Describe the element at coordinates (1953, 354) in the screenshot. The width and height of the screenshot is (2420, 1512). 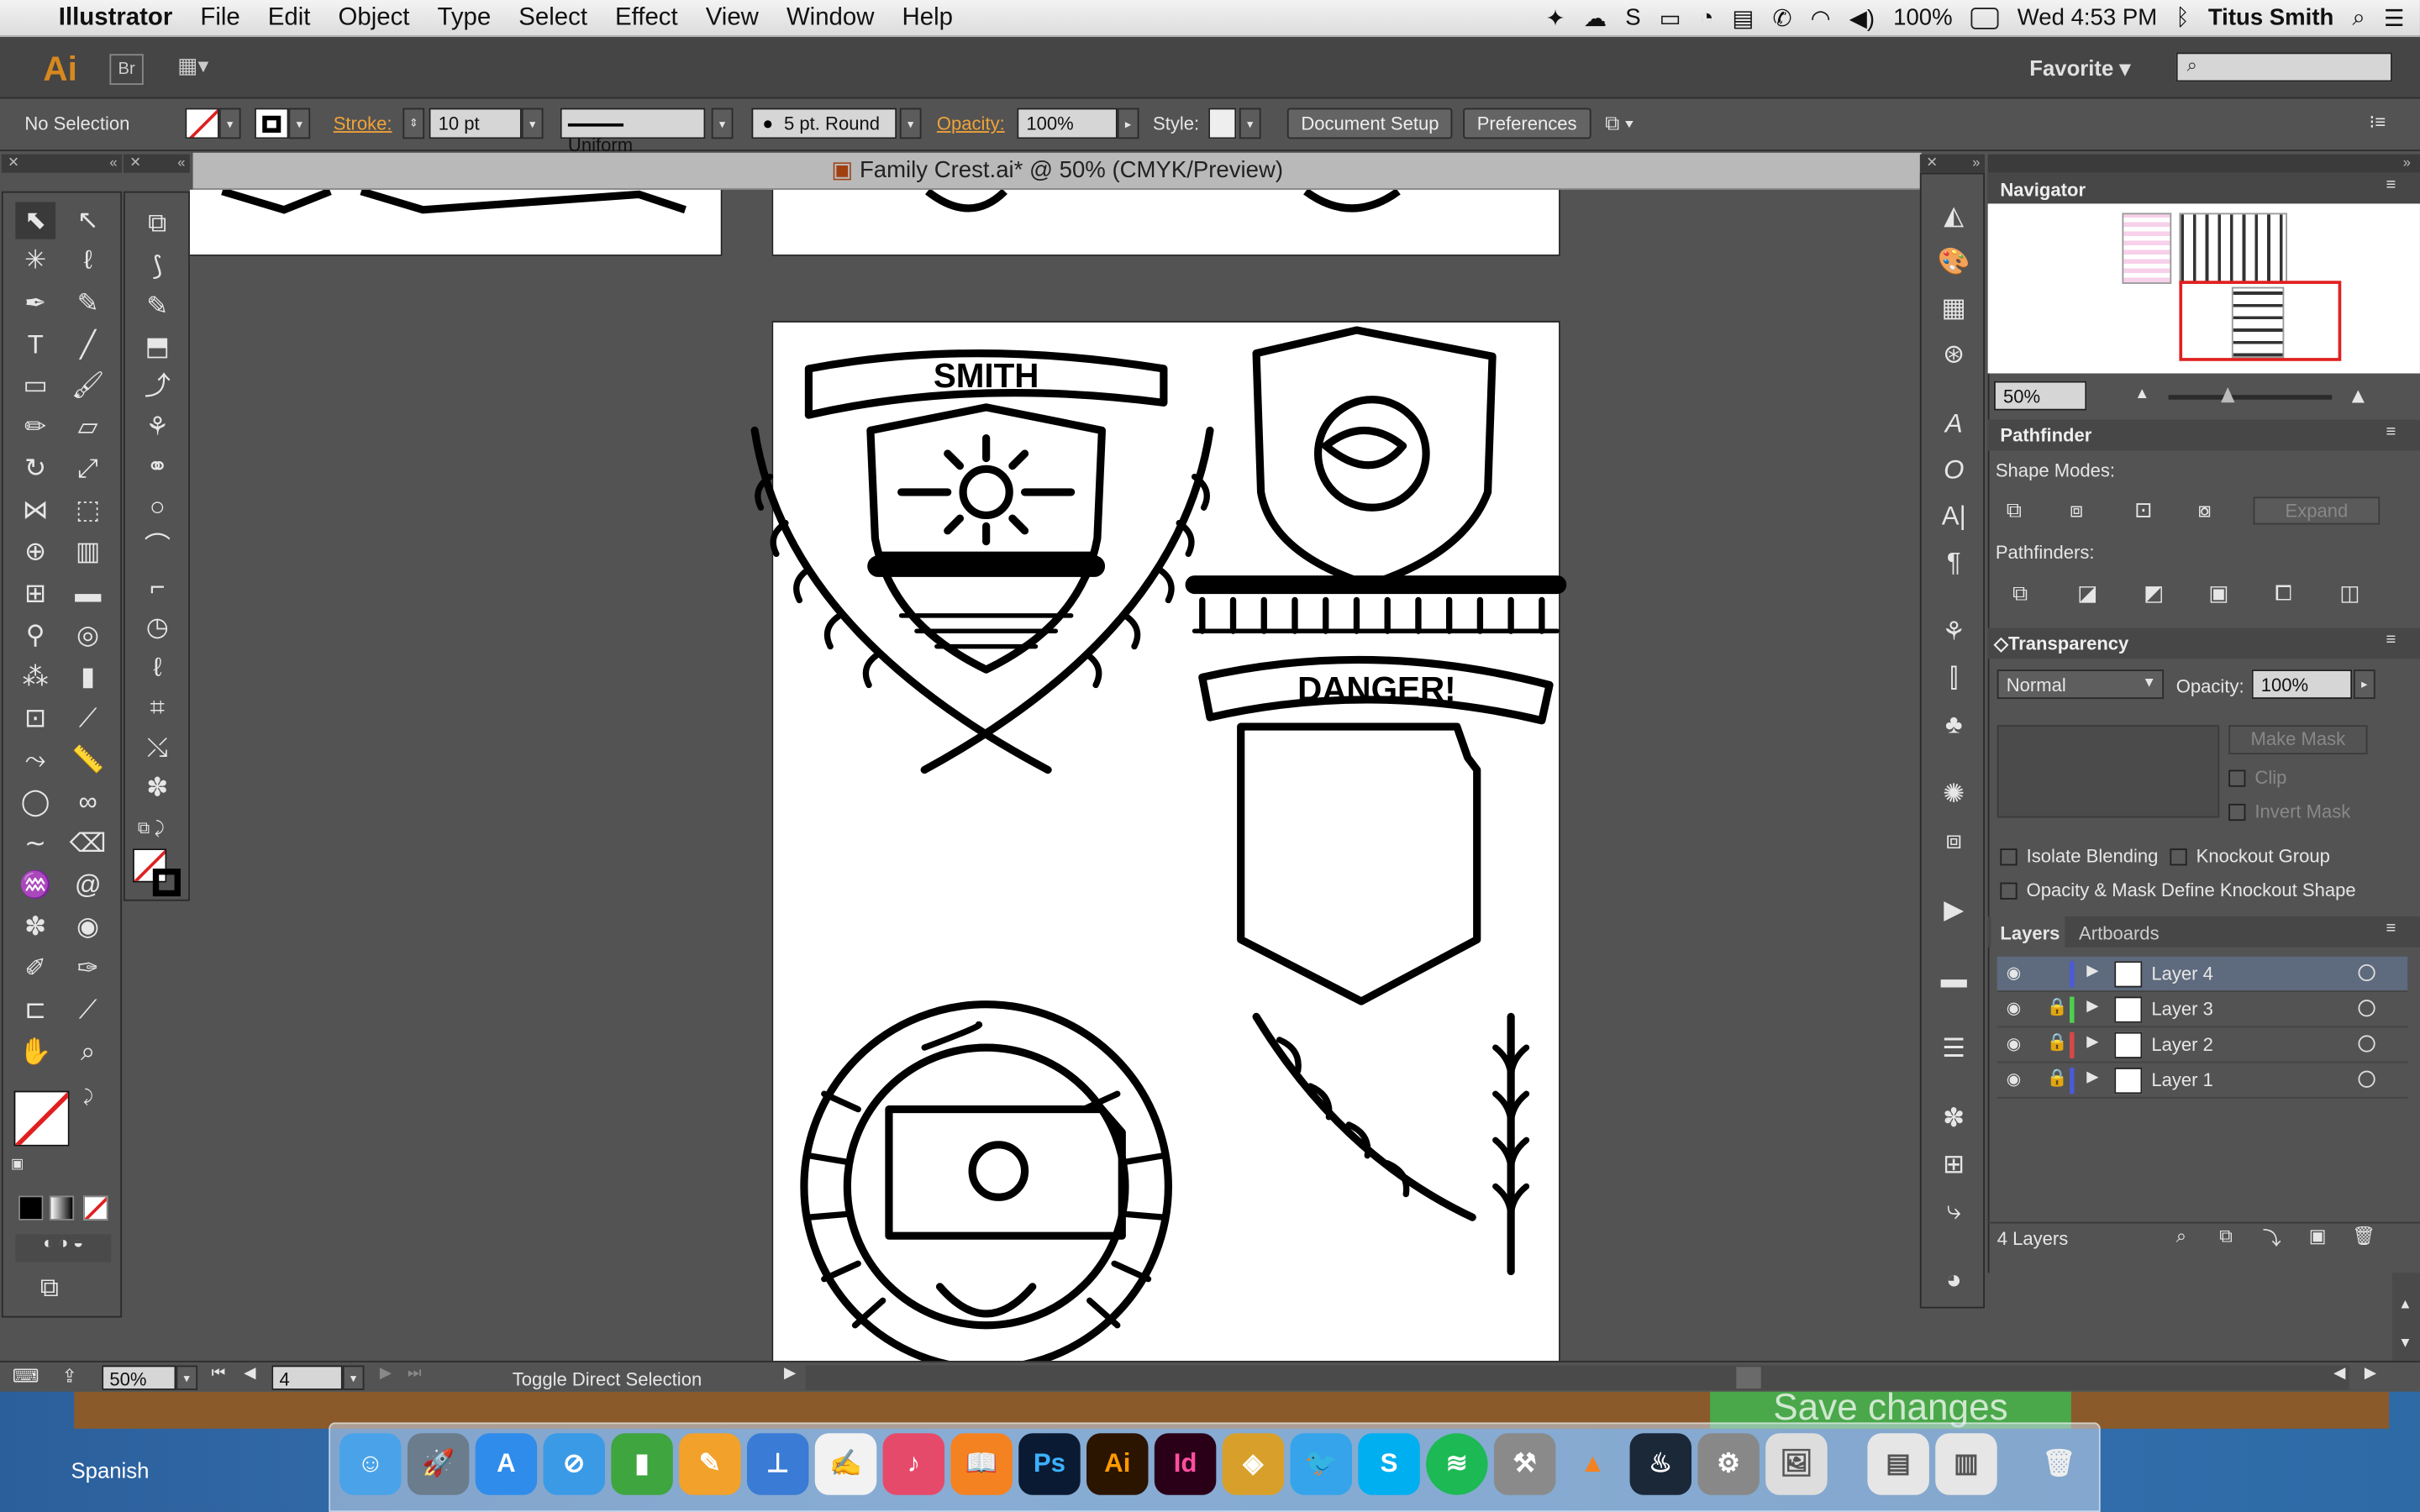
I see `brushes-icon: ⊛` at that location.